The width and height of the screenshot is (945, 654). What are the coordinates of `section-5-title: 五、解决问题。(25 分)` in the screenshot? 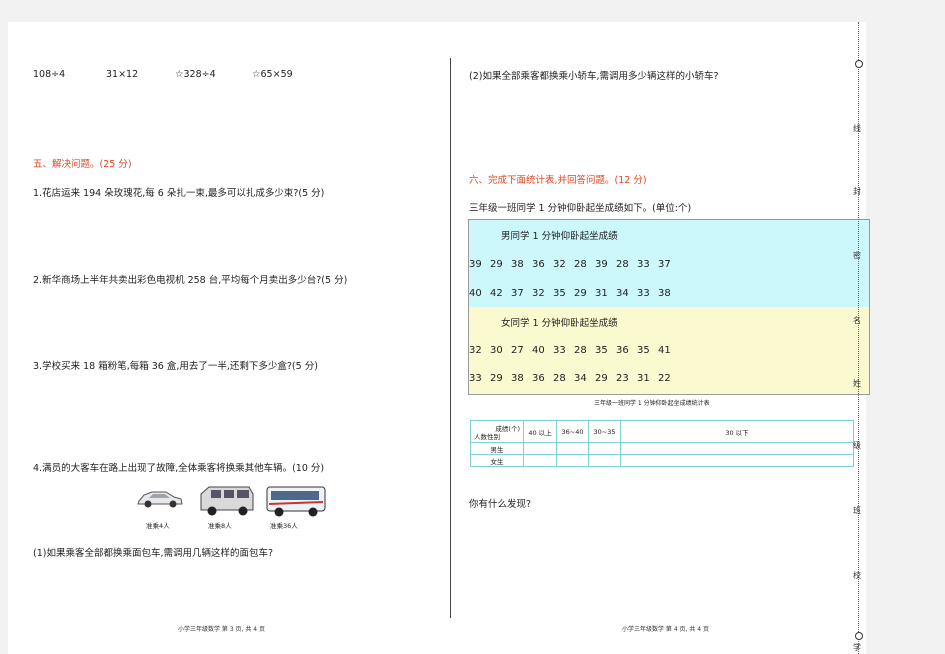 It's located at (82, 164).